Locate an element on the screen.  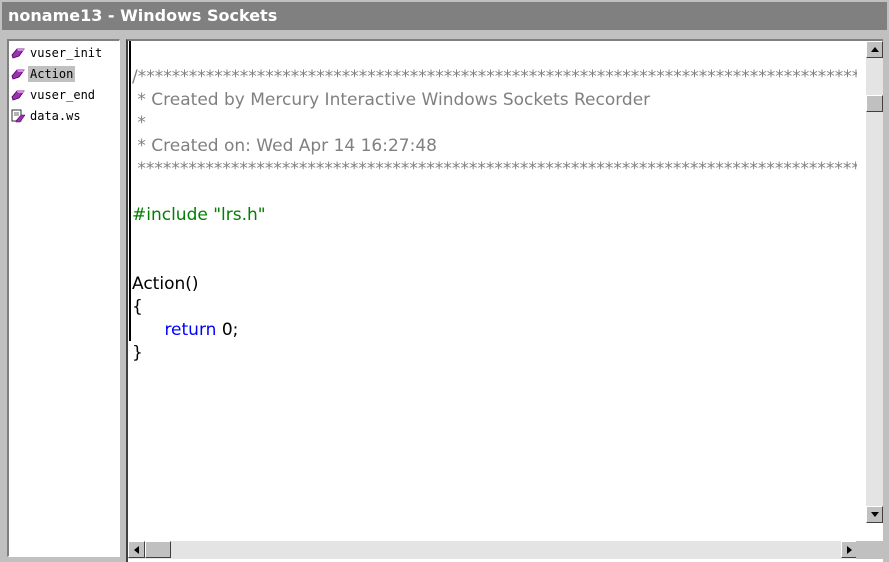
vertical-scrollbar is located at coordinates (874, 282).